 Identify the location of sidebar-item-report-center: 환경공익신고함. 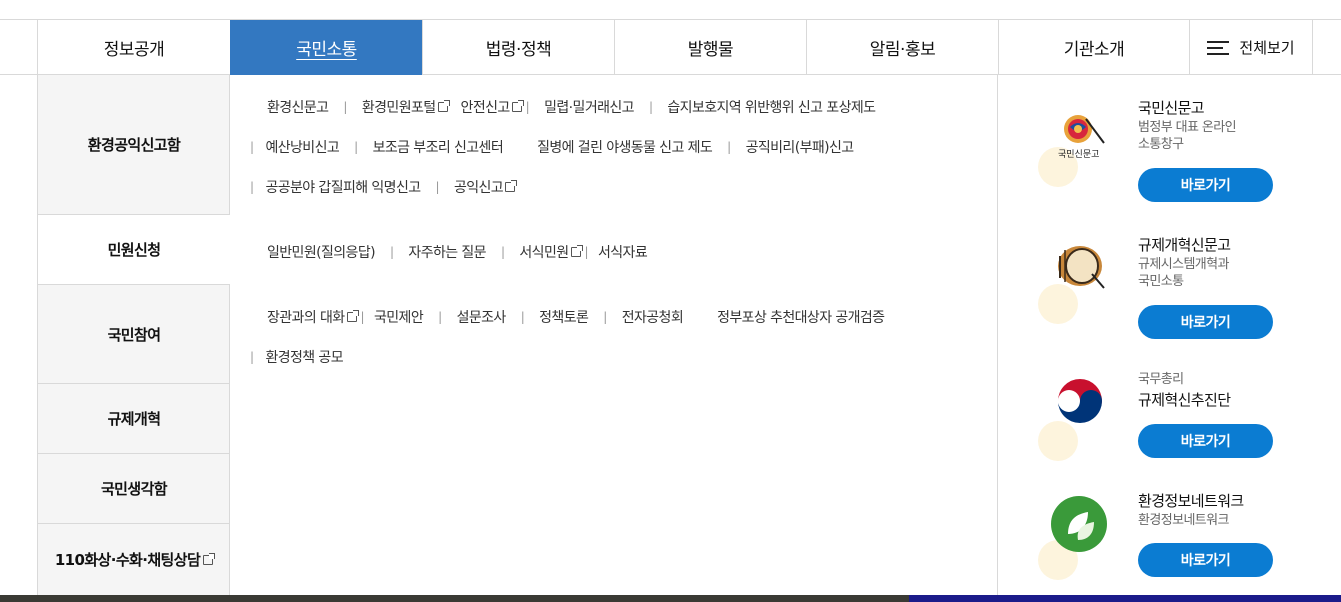
(134, 145).